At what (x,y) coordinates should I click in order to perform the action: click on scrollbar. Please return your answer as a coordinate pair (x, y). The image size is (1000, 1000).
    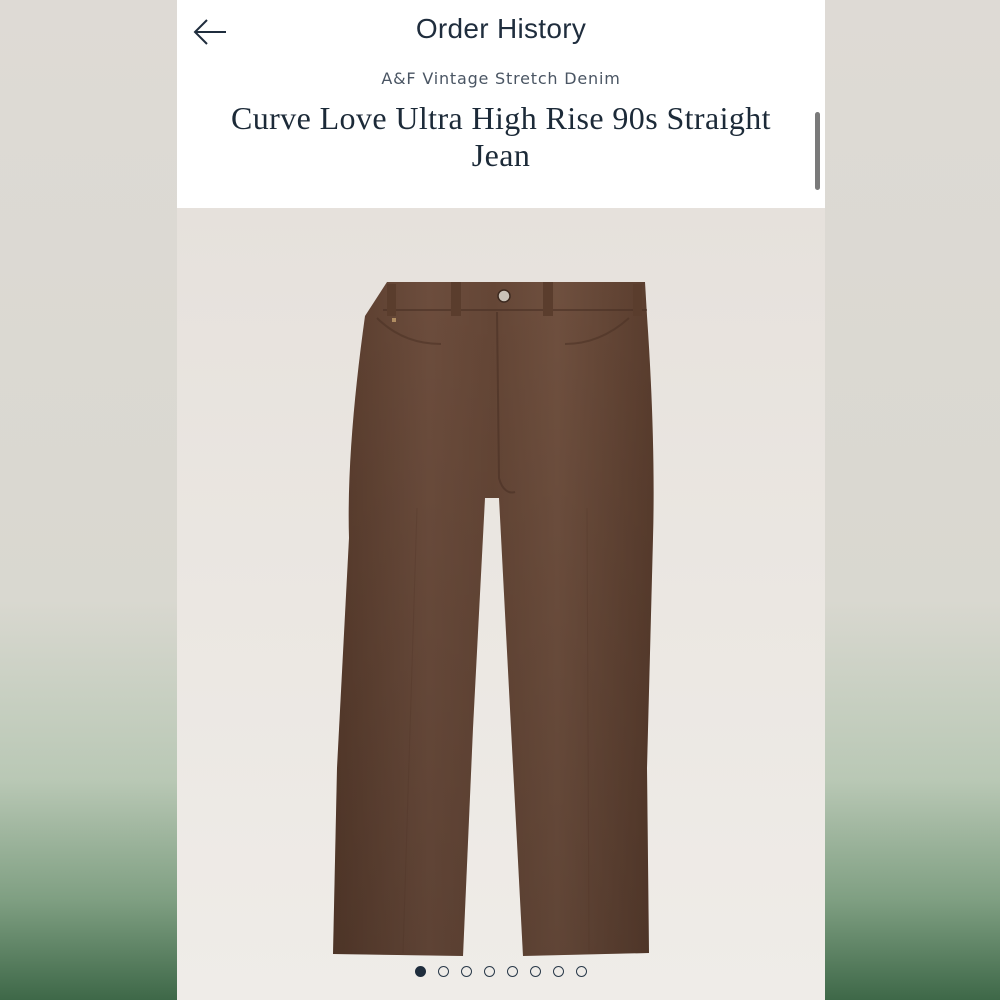
    Looking at the image, I should click on (817, 151).